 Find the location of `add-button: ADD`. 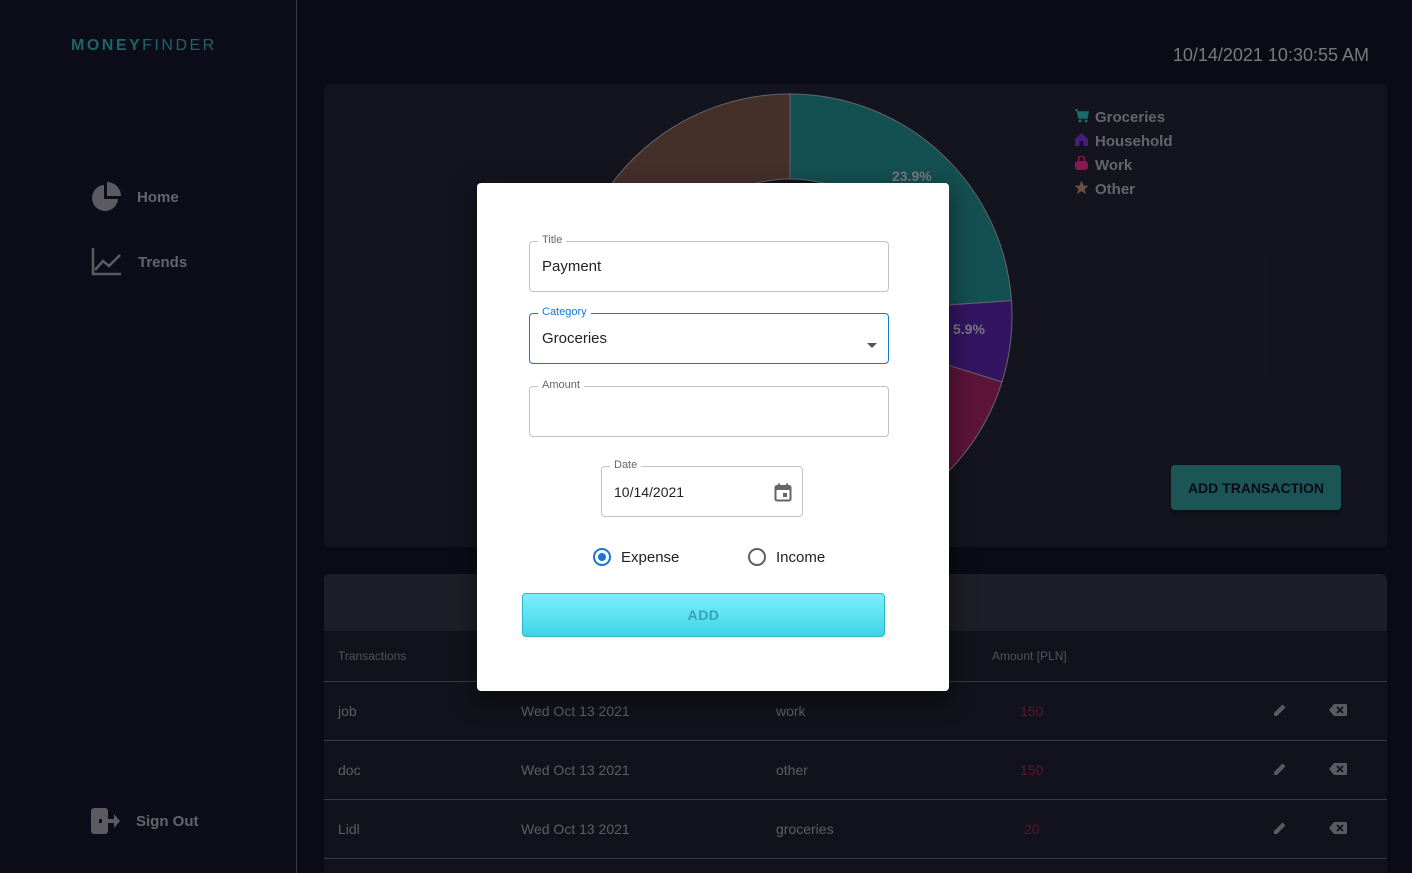

add-button: ADD is located at coordinates (703, 615).